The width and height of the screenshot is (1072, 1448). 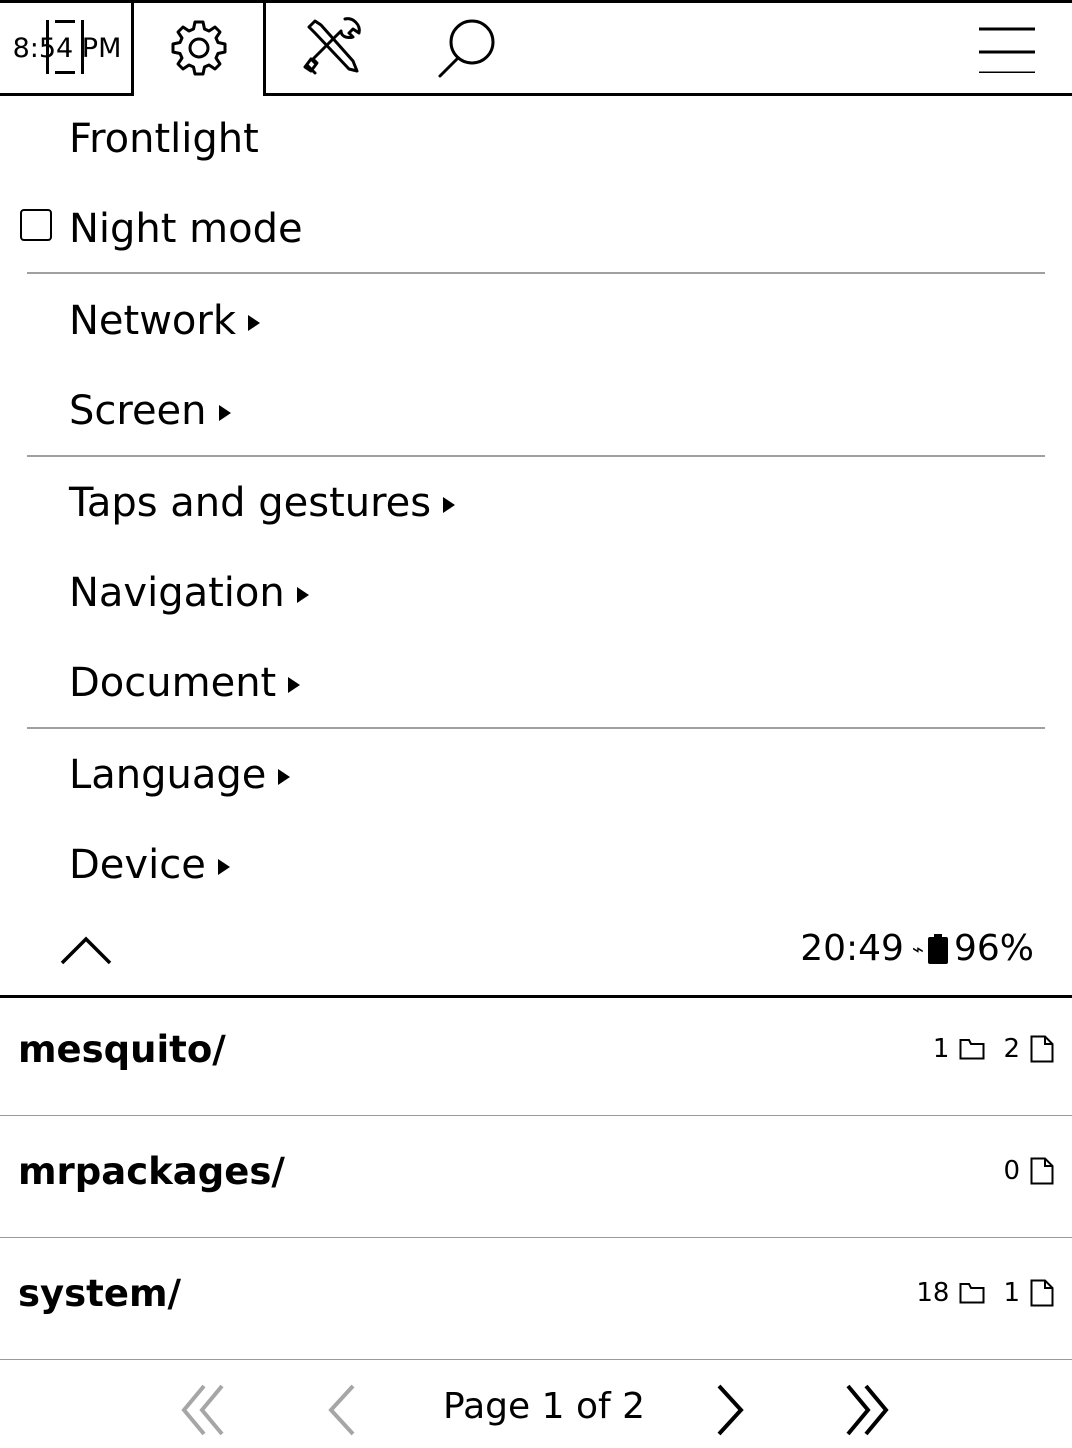 I want to click on next-page-button, so click(x=732, y=1410).